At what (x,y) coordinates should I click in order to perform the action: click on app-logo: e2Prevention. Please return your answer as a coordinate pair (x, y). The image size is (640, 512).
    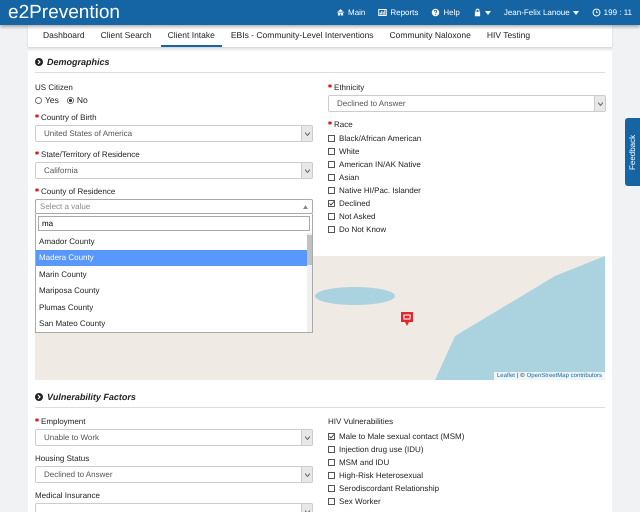
    Looking at the image, I should click on (64, 13).